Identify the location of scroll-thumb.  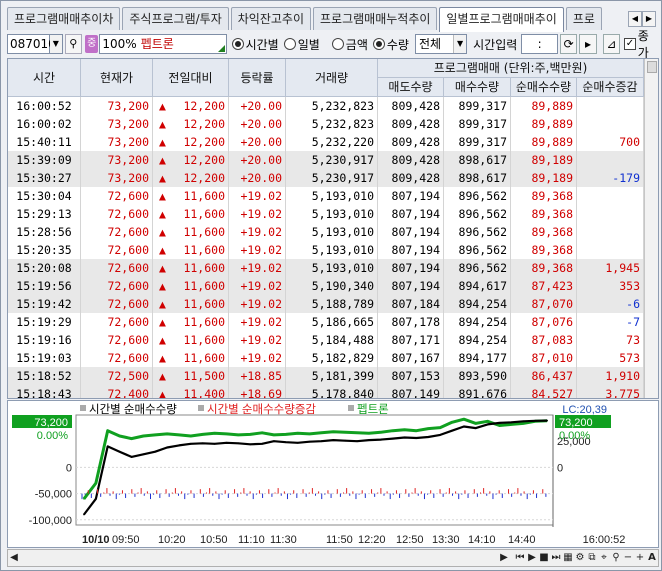
(652, 67).